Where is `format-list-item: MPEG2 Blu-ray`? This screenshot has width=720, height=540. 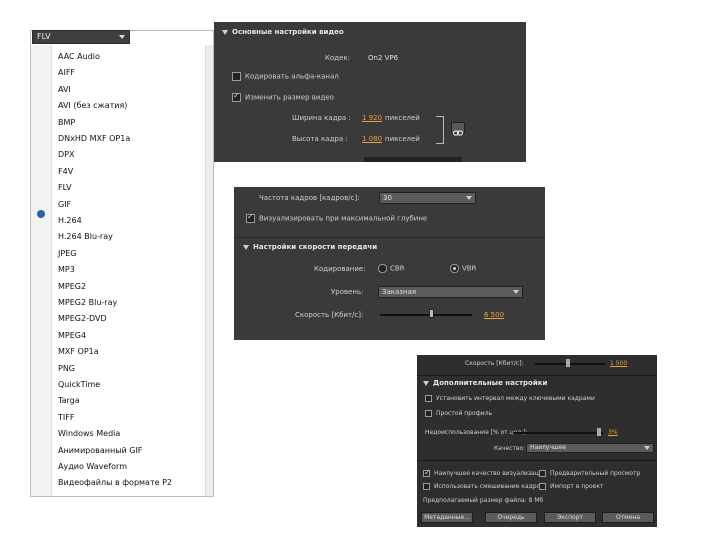 format-list-item: MPEG2 Blu-ray is located at coordinates (87, 302).